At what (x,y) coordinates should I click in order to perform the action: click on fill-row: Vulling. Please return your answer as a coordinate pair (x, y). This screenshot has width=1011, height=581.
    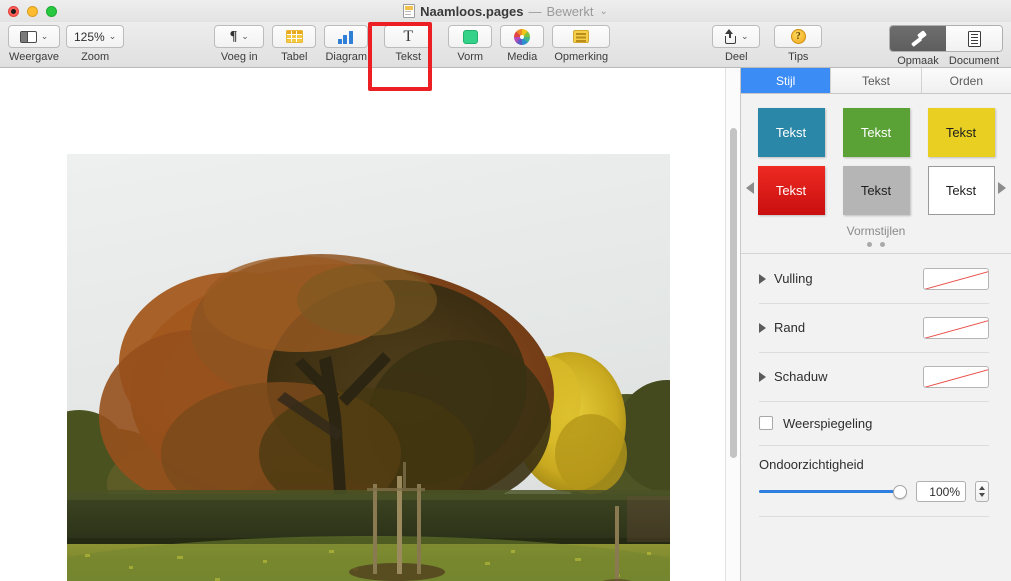
    Looking at the image, I should click on (876, 278).